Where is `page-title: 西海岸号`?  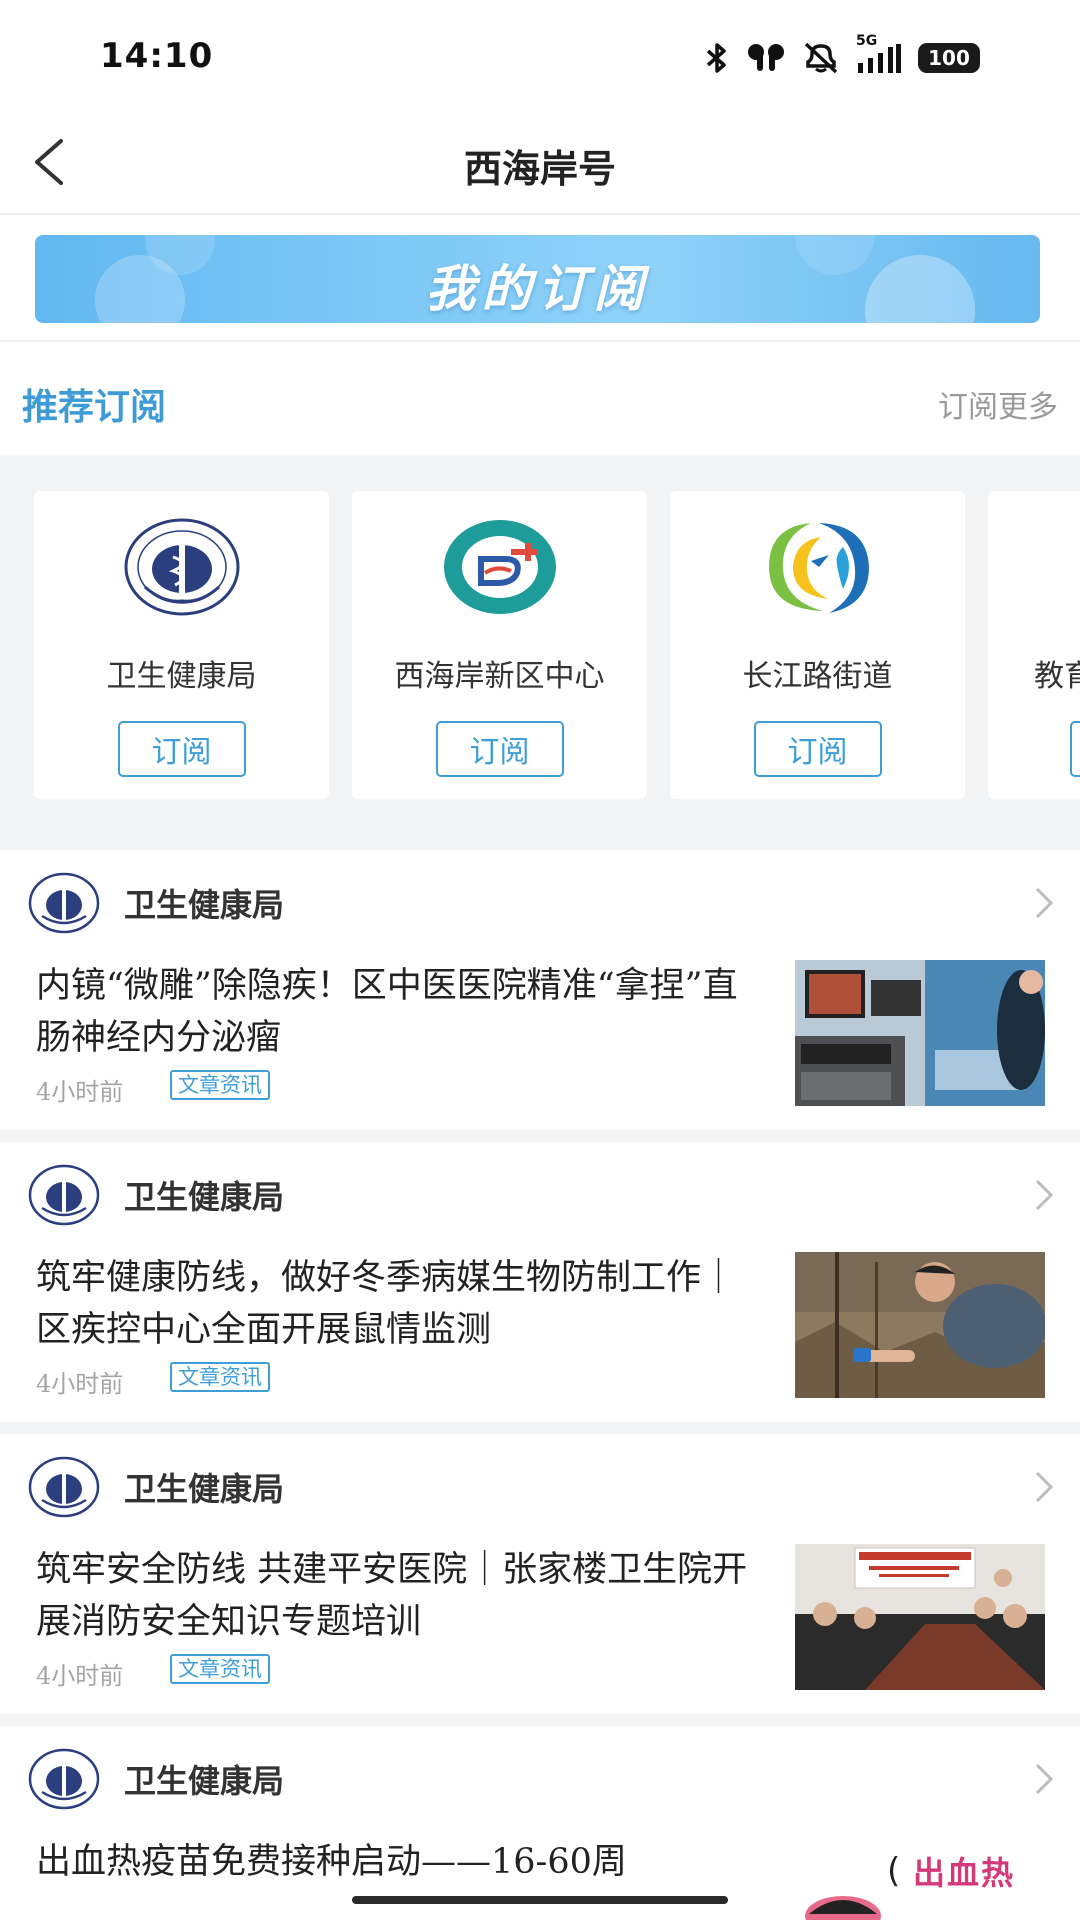 page-title: 西海岸号 is located at coordinates (539, 168).